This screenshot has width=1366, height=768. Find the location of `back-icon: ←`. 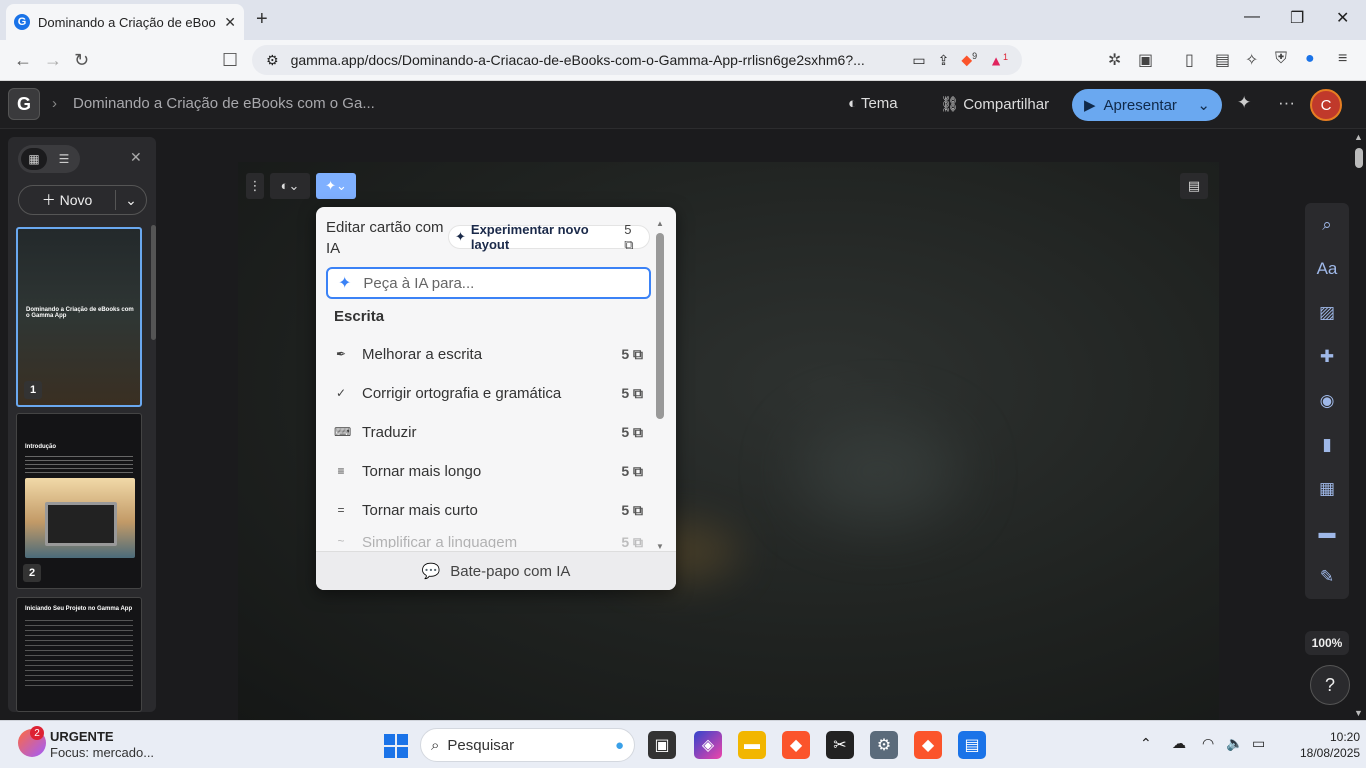

back-icon: ← is located at coordinates (23, 60).